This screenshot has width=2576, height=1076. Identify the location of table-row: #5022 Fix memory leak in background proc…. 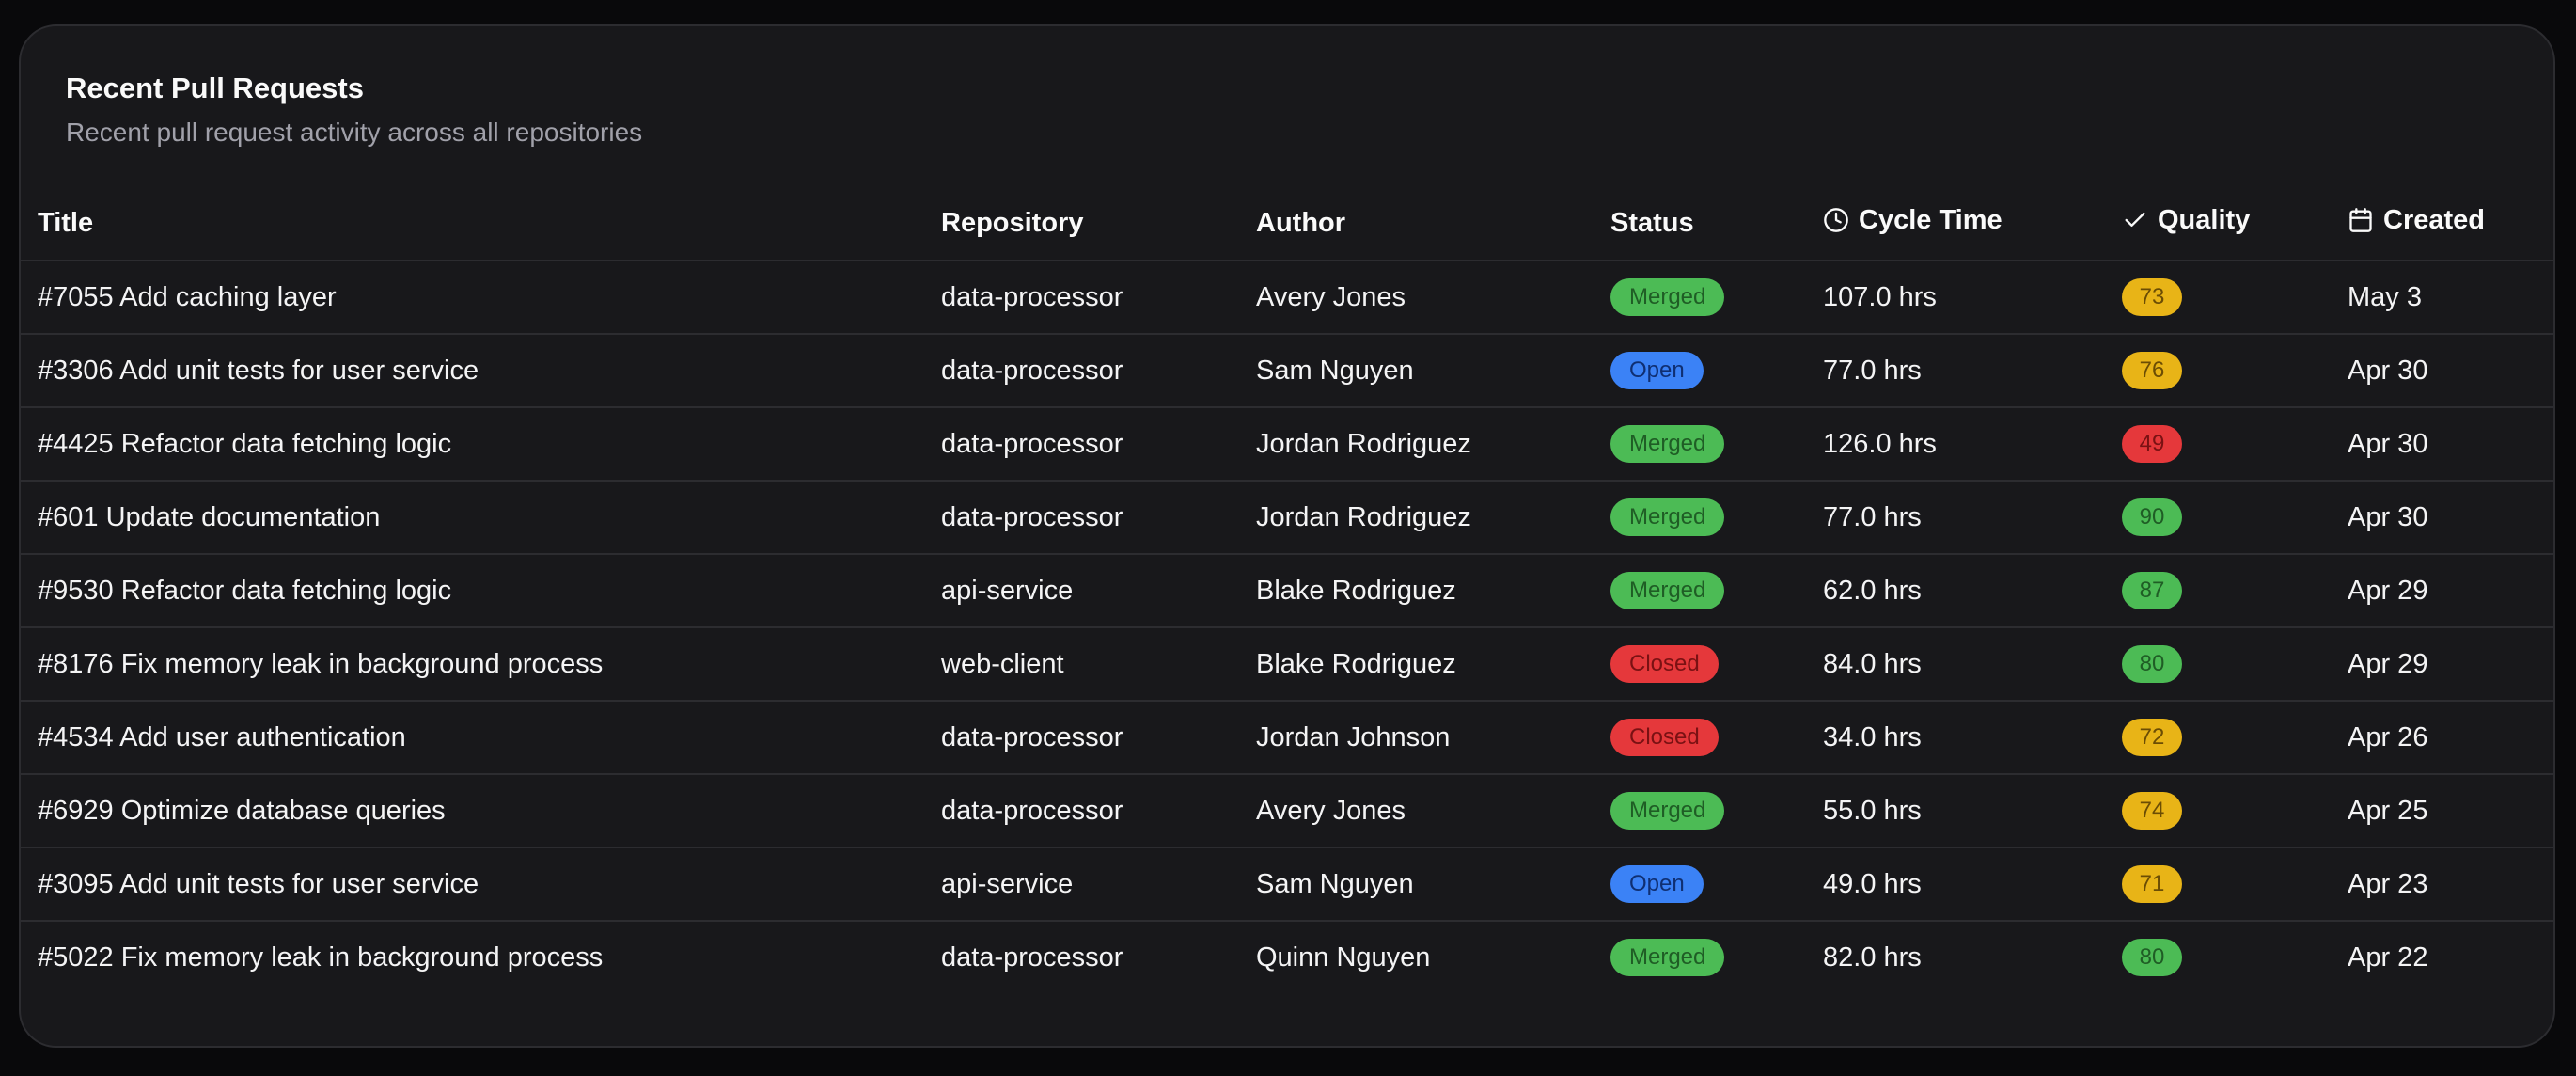
(1287, 957).